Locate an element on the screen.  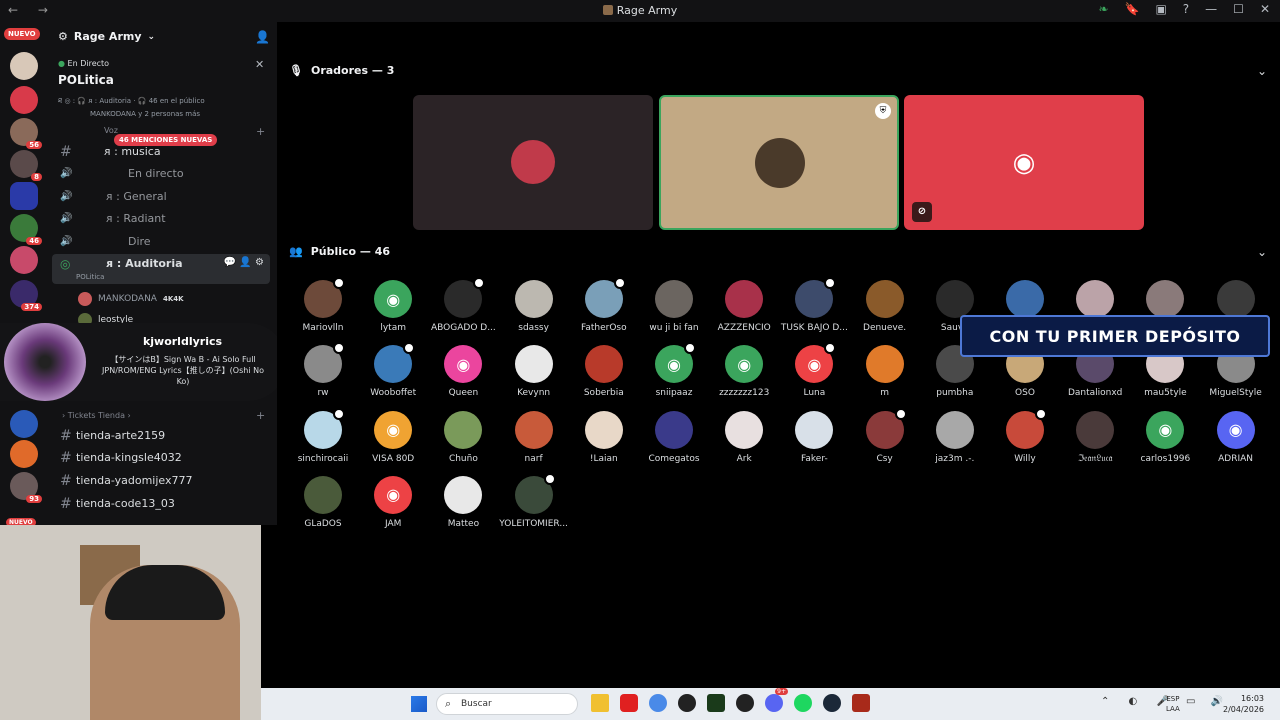
youtube-icon is located at coordinates (629, 703).